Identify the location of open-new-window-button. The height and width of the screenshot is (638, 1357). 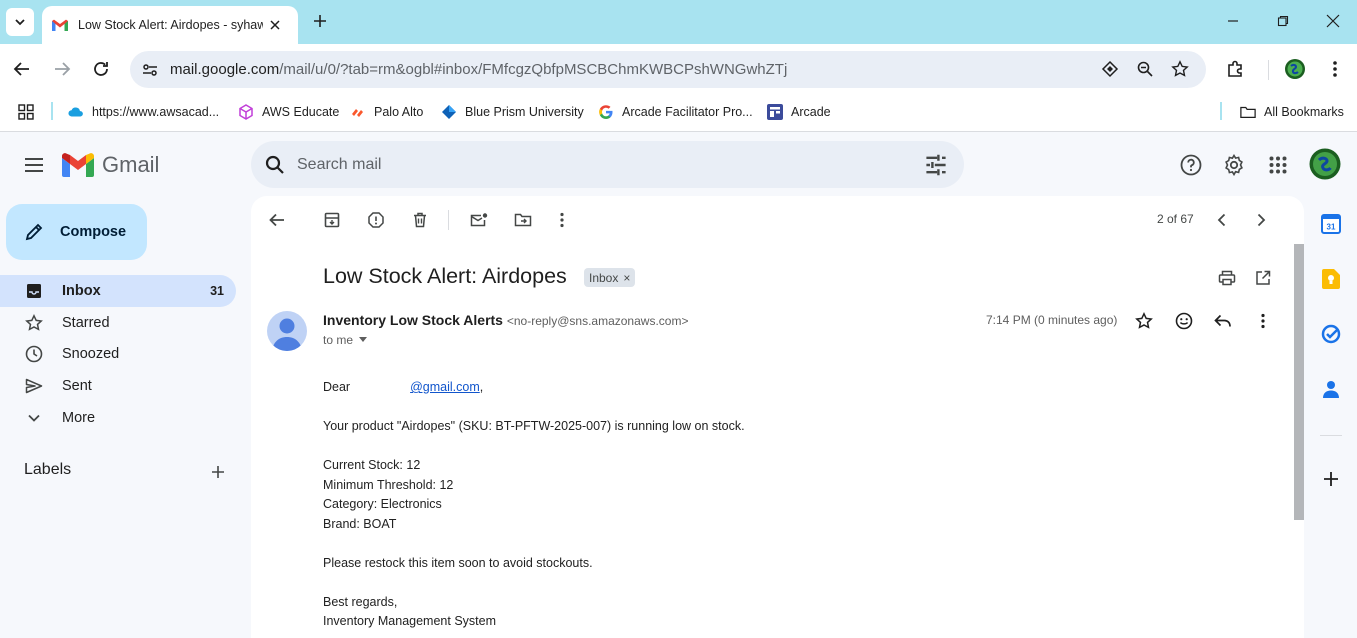
(1263, 278).